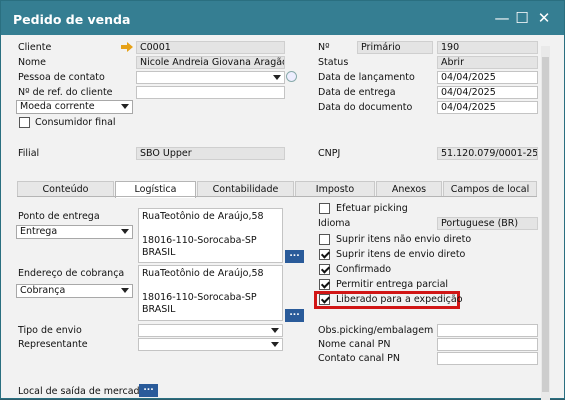  What do you see at coordinates (210, 344) in the screenshot?
I see `representante-select` at bounding box center [210, 344].